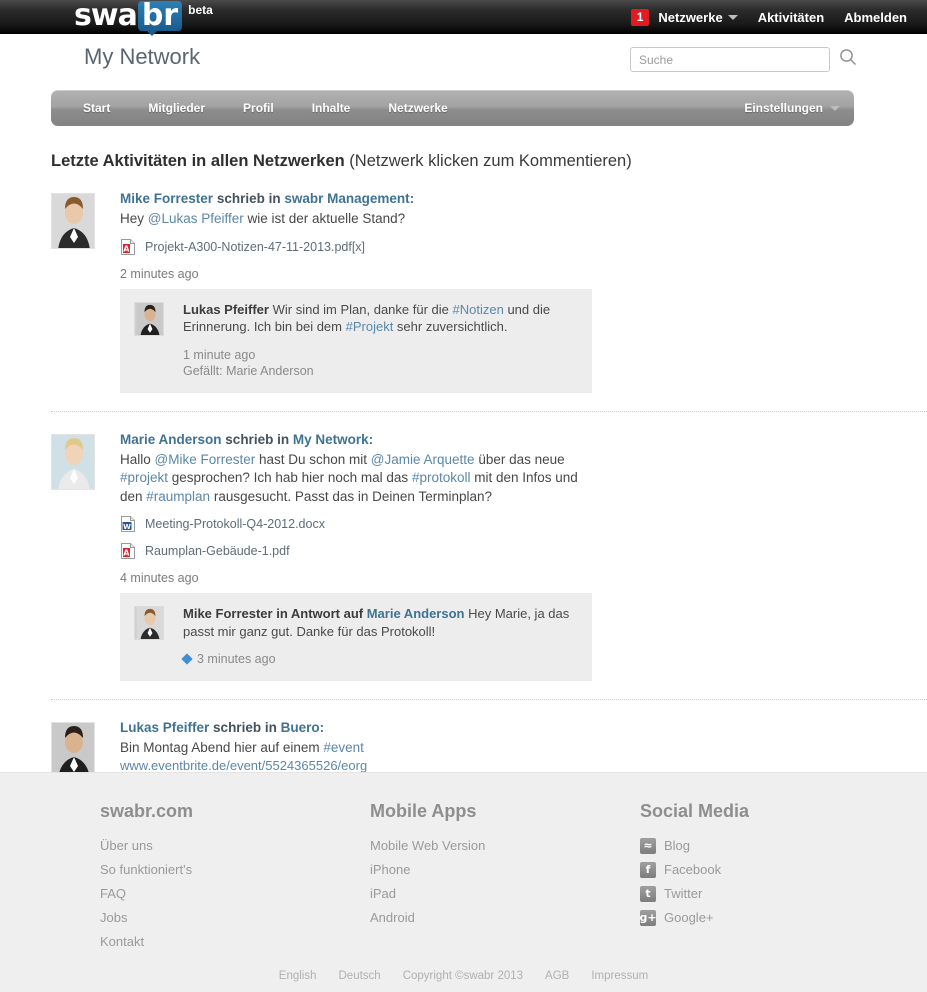 The image size is (927, 992). I want to click on footer-bottom-link: Deutsch, so click(360, 976).